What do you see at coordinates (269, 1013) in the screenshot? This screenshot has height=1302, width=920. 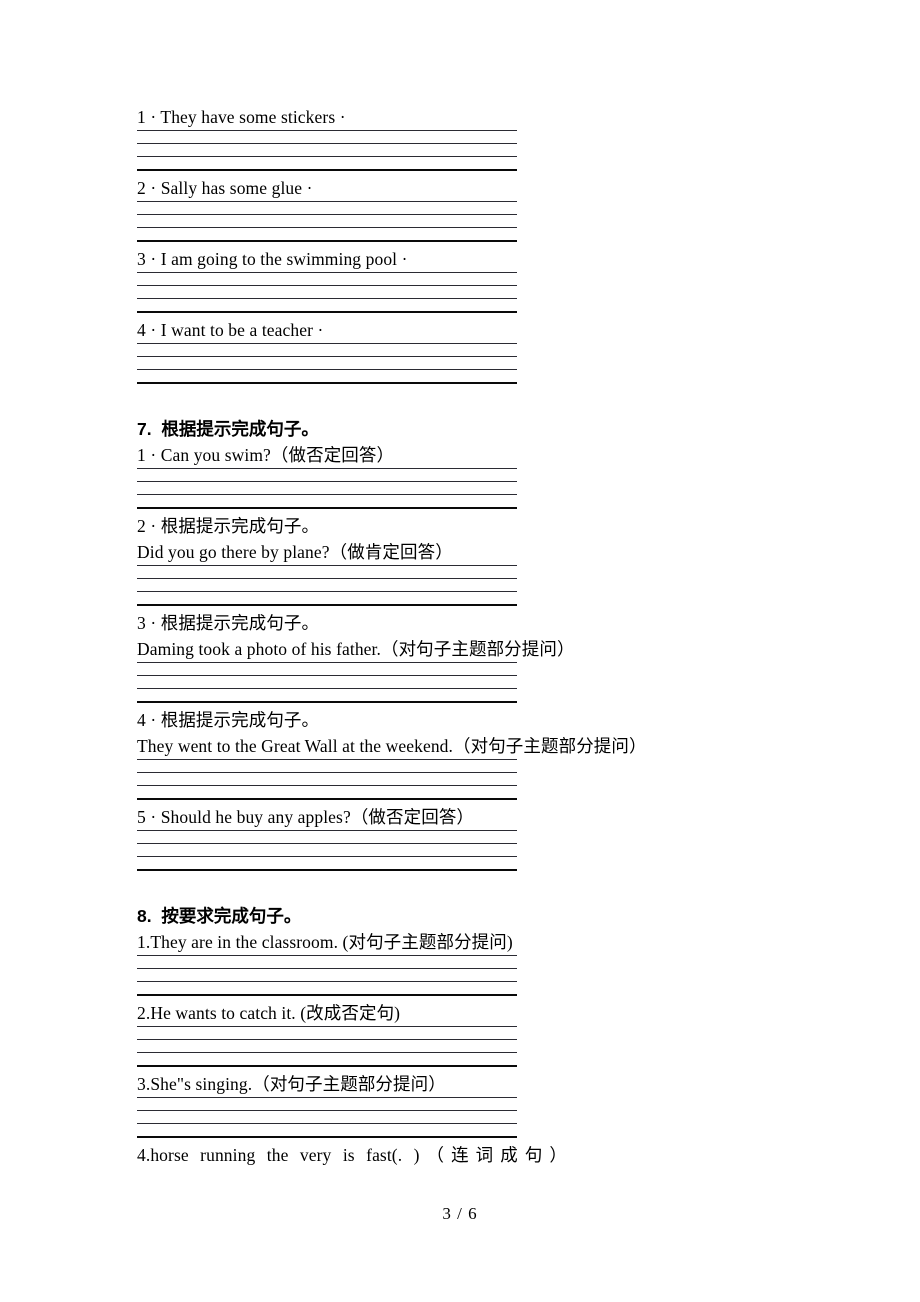 I see `question-text: 2.He wants to catch it. (改成否定句)` at bounding box center [269, 1013].